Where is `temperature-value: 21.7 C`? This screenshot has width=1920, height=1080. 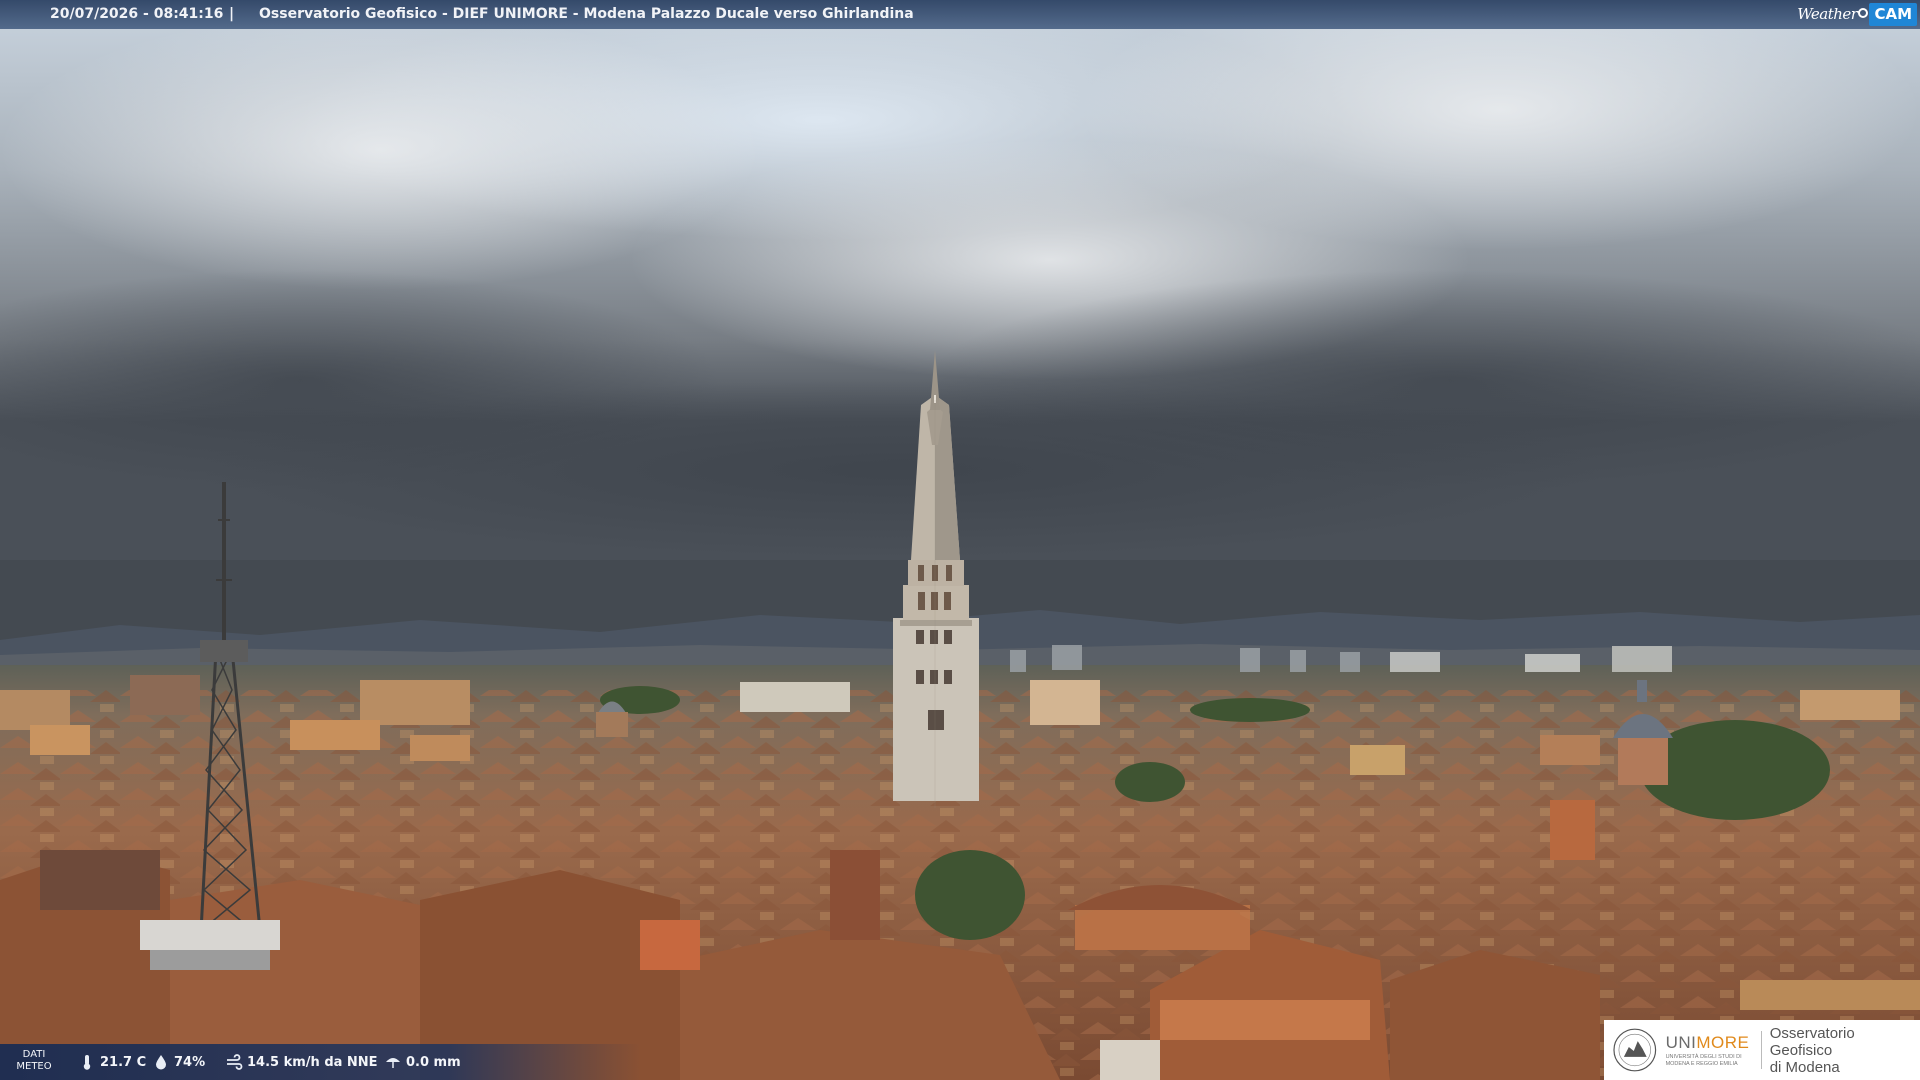
temperature-value: 21.7 C is located at coordinates (123, 1062).